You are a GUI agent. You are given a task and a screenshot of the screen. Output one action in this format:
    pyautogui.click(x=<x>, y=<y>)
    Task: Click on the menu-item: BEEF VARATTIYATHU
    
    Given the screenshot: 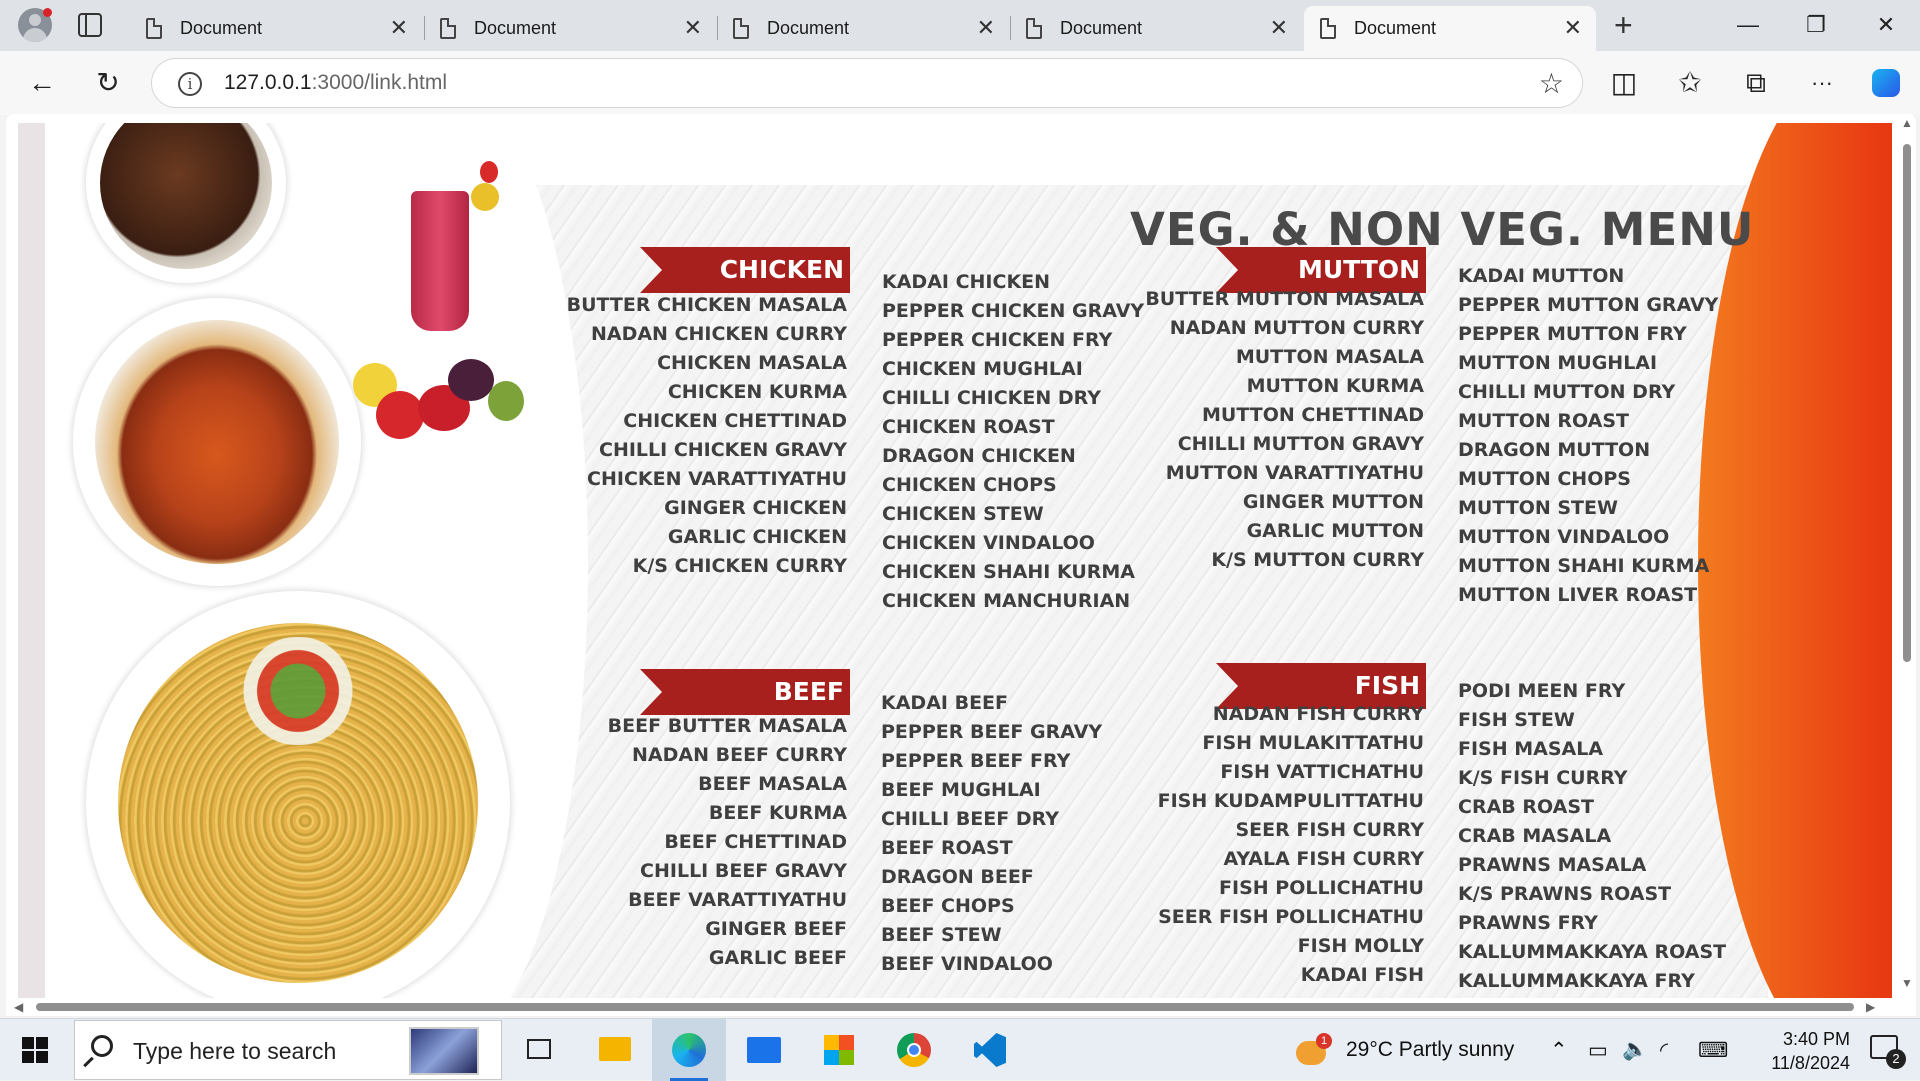 What is the action you would take?
    pyautogui.click(x=737, y=900)
    